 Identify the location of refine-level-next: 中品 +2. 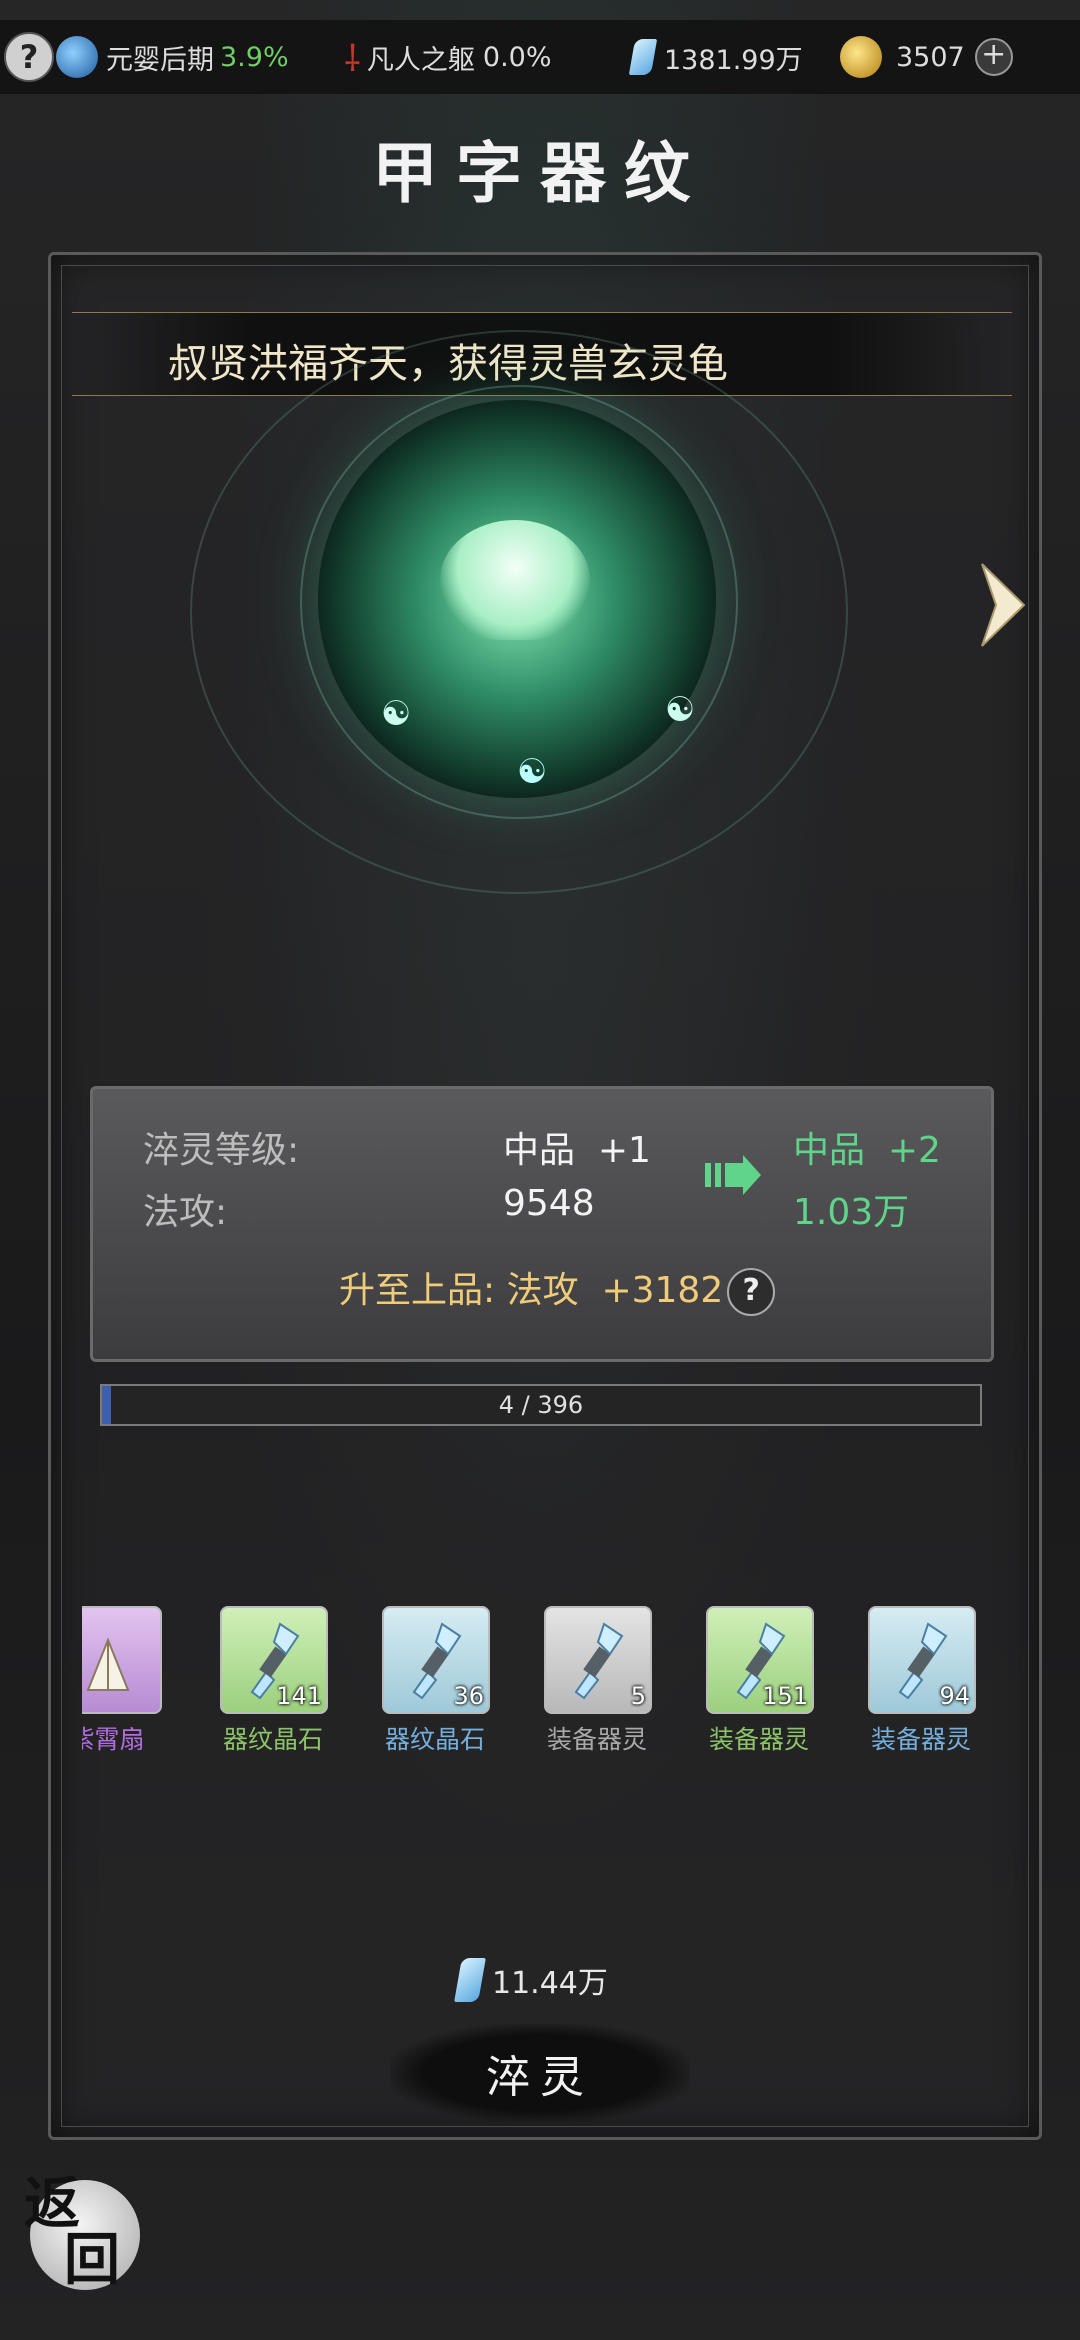
(867, 1150).